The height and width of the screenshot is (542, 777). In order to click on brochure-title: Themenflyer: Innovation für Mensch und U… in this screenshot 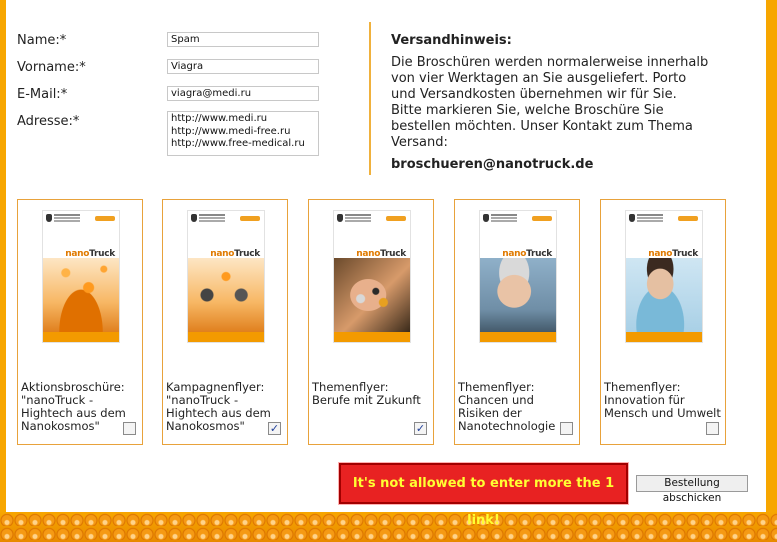, I will do `click(662, 400)`.